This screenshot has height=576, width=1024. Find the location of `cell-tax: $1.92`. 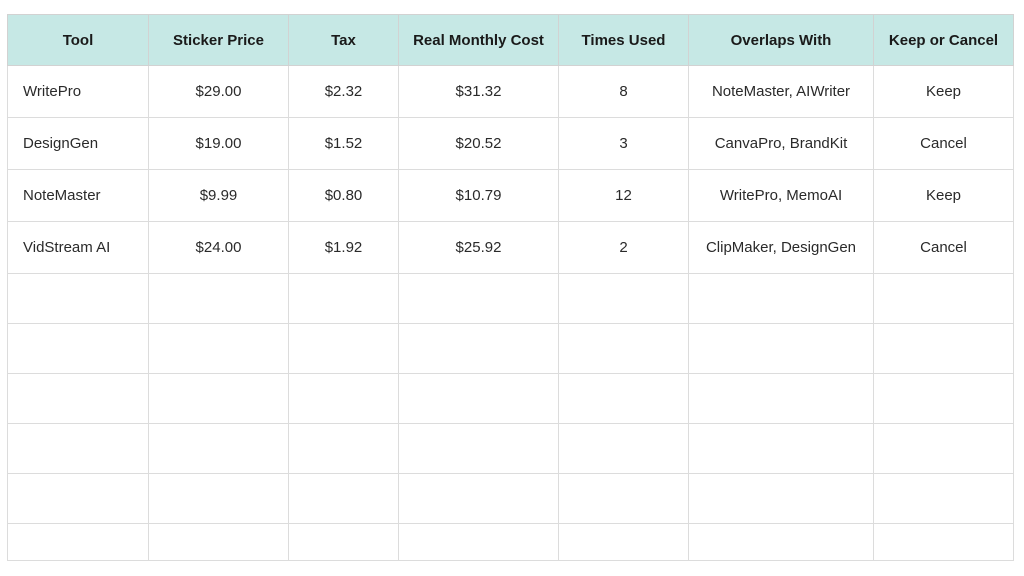

cell-tax: $1.92 is located at coordinates (343, 247).